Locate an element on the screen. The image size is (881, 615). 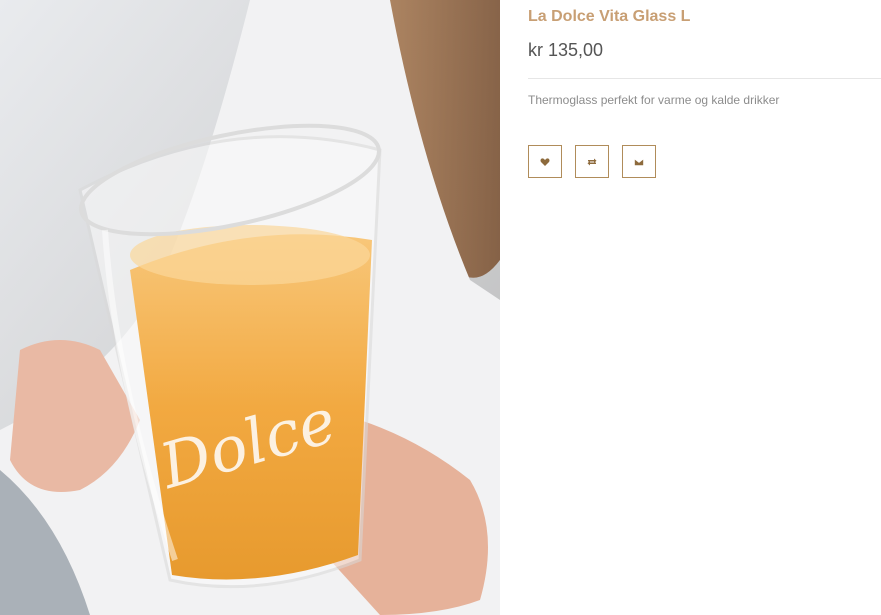
email-button is located at coordinates (639, 161).